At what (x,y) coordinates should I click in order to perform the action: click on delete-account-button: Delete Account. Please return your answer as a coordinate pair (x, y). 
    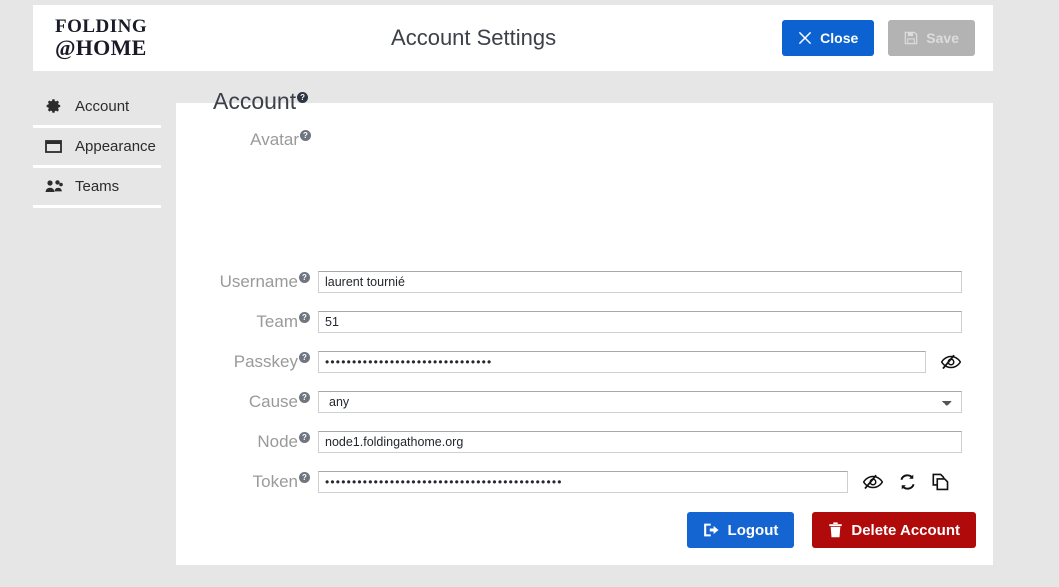
    Looking at the image, I should click on (894, 530).